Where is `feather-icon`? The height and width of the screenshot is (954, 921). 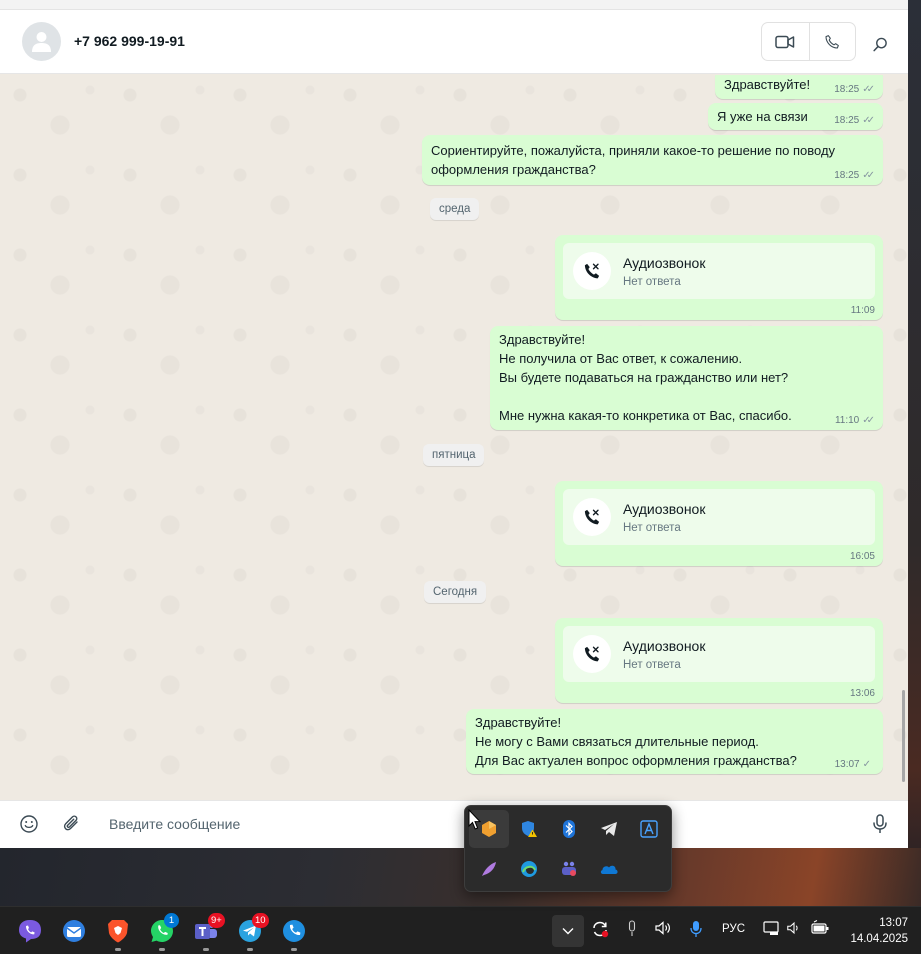
feather-icon is located at coordinates (489, 869).